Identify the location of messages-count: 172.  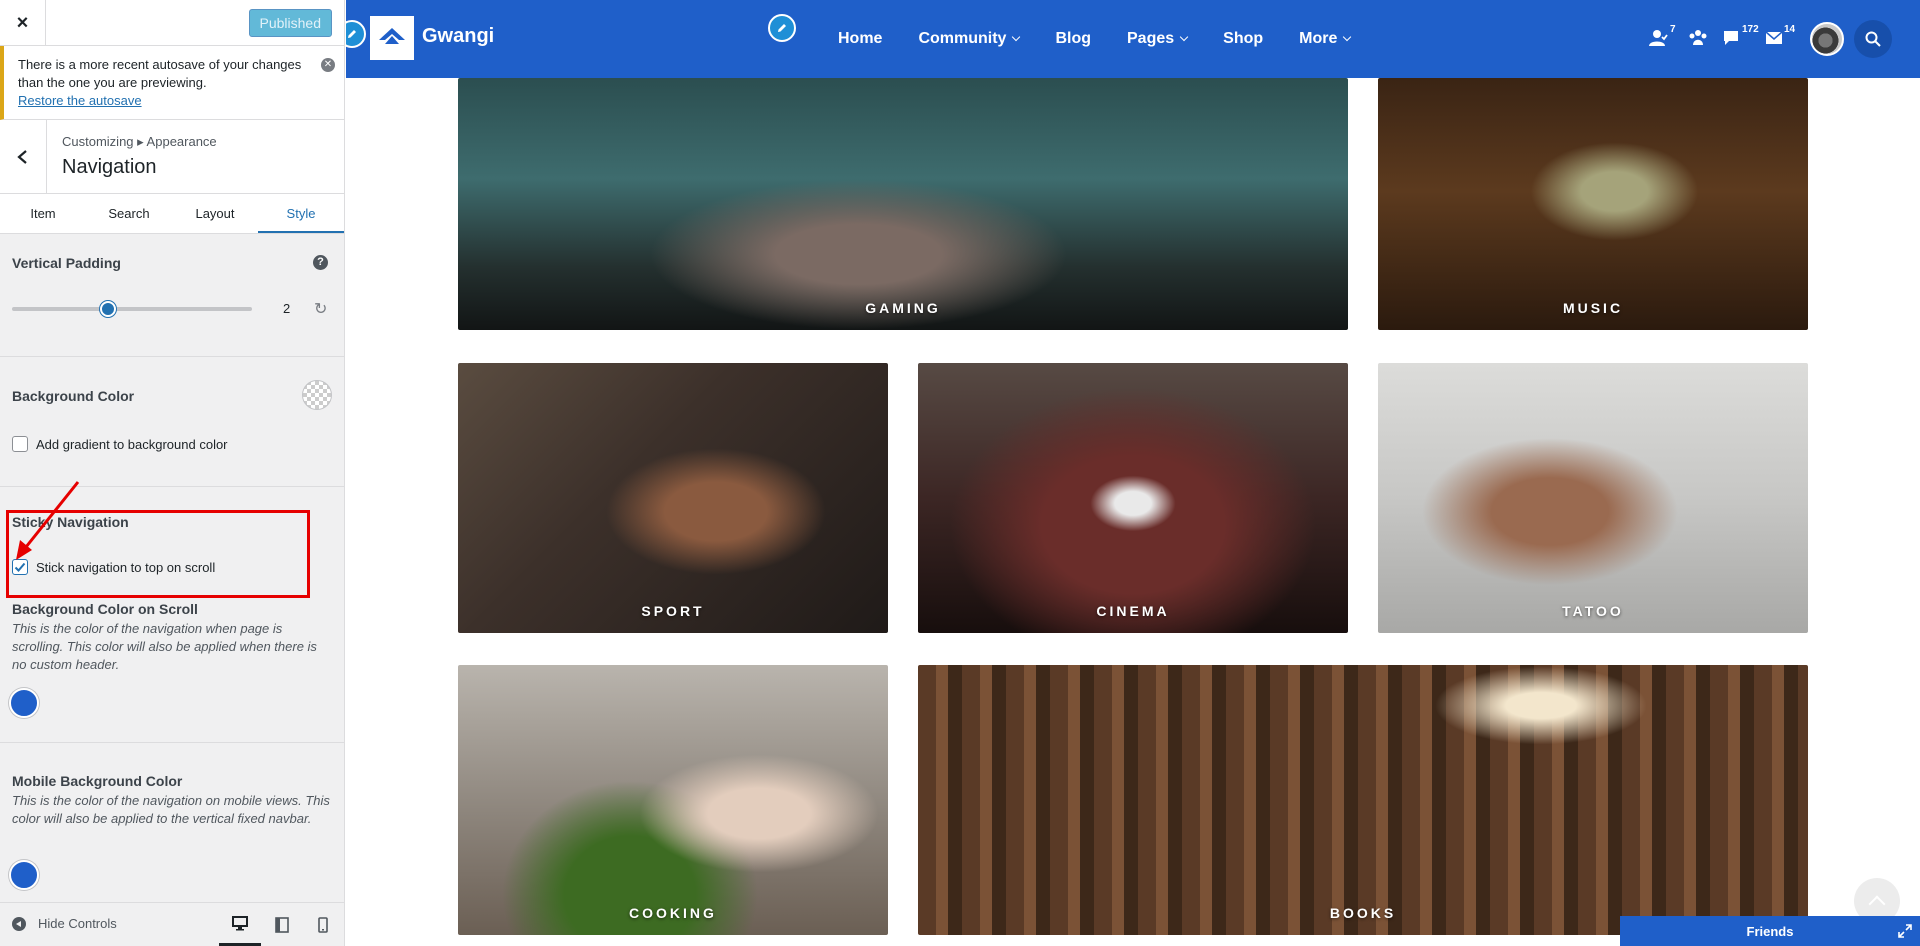
(1750, 29).